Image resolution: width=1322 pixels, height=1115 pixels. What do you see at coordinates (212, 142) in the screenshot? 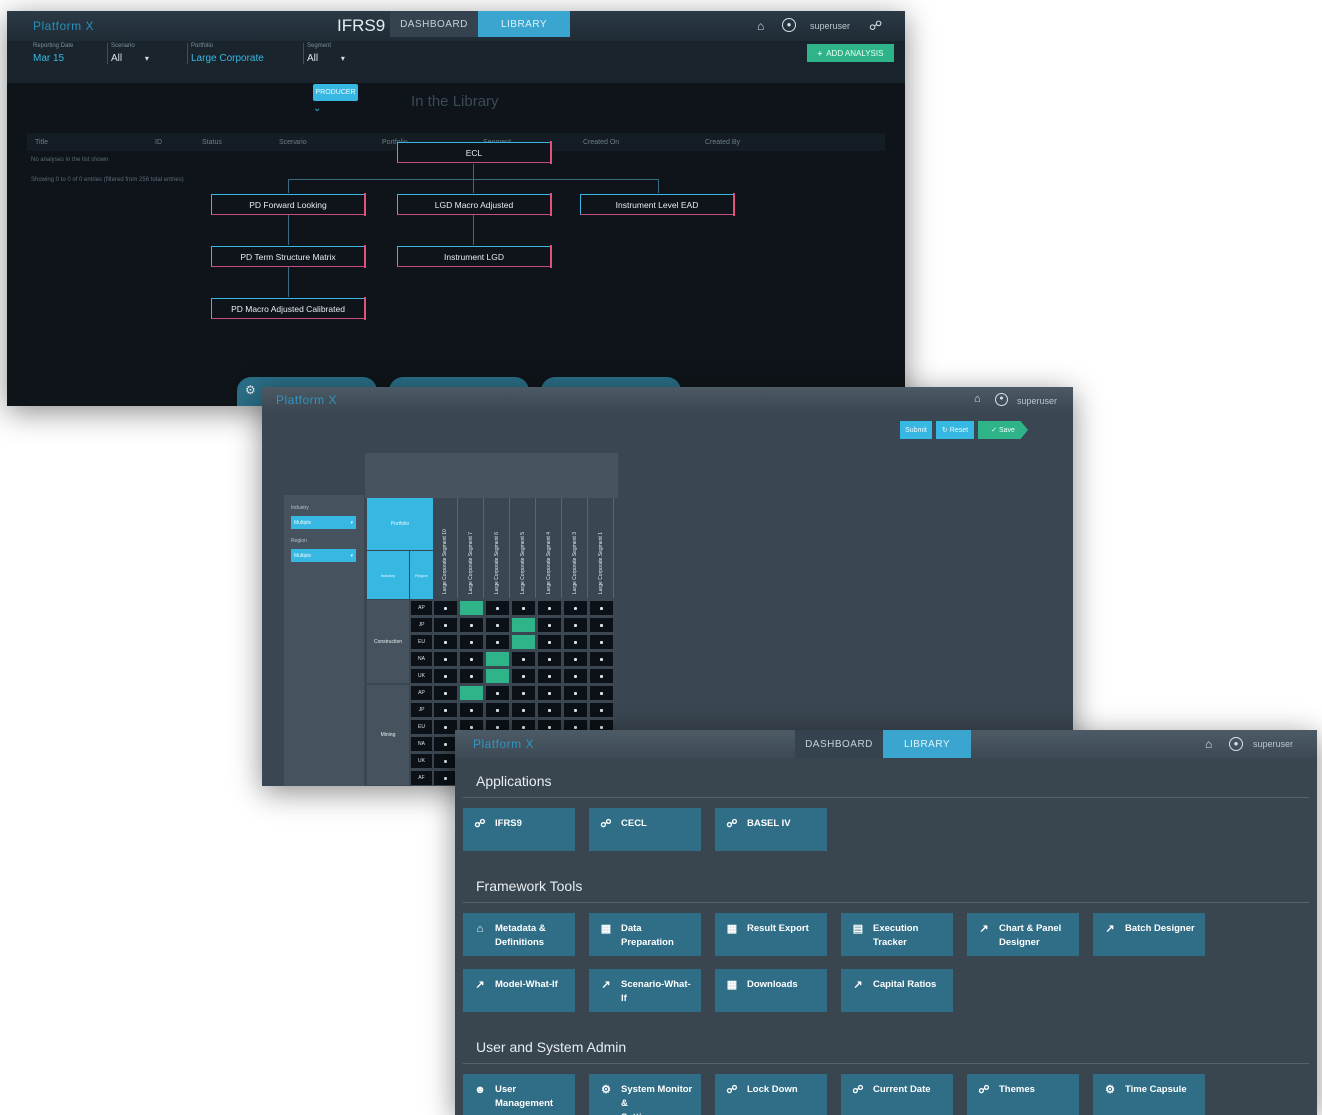
I see `column-header: Status` at bounding box center [212, 142].